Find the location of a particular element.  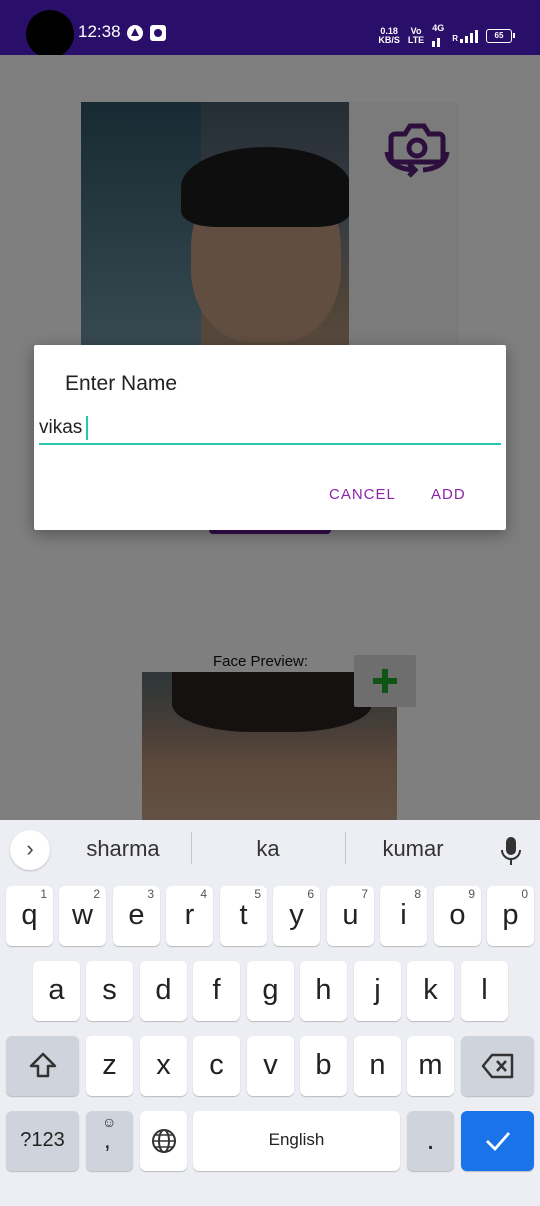

checkmark-icon is located at coordinates (497, 1142).